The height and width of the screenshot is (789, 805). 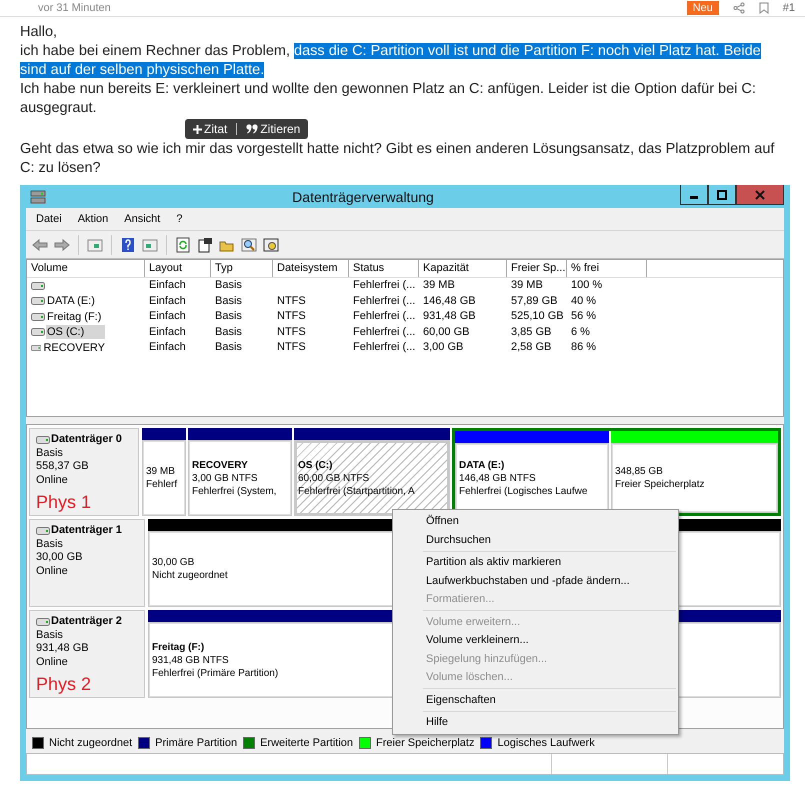 I want to click on partition-info: 931,48 GB NTFS, so click(x=190, y=660).